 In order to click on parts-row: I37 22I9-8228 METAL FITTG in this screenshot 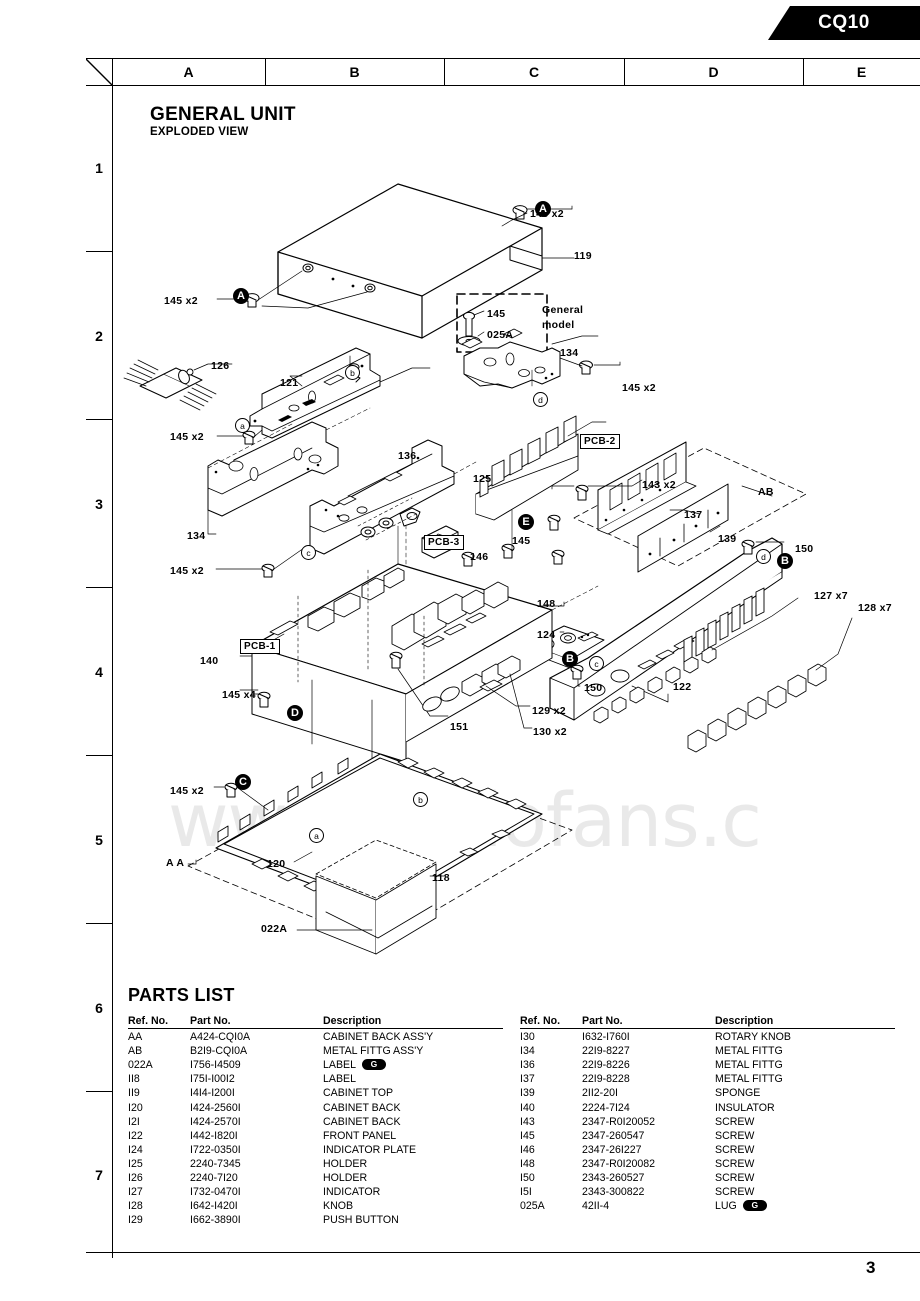, I will do `click(707, 1078)`.